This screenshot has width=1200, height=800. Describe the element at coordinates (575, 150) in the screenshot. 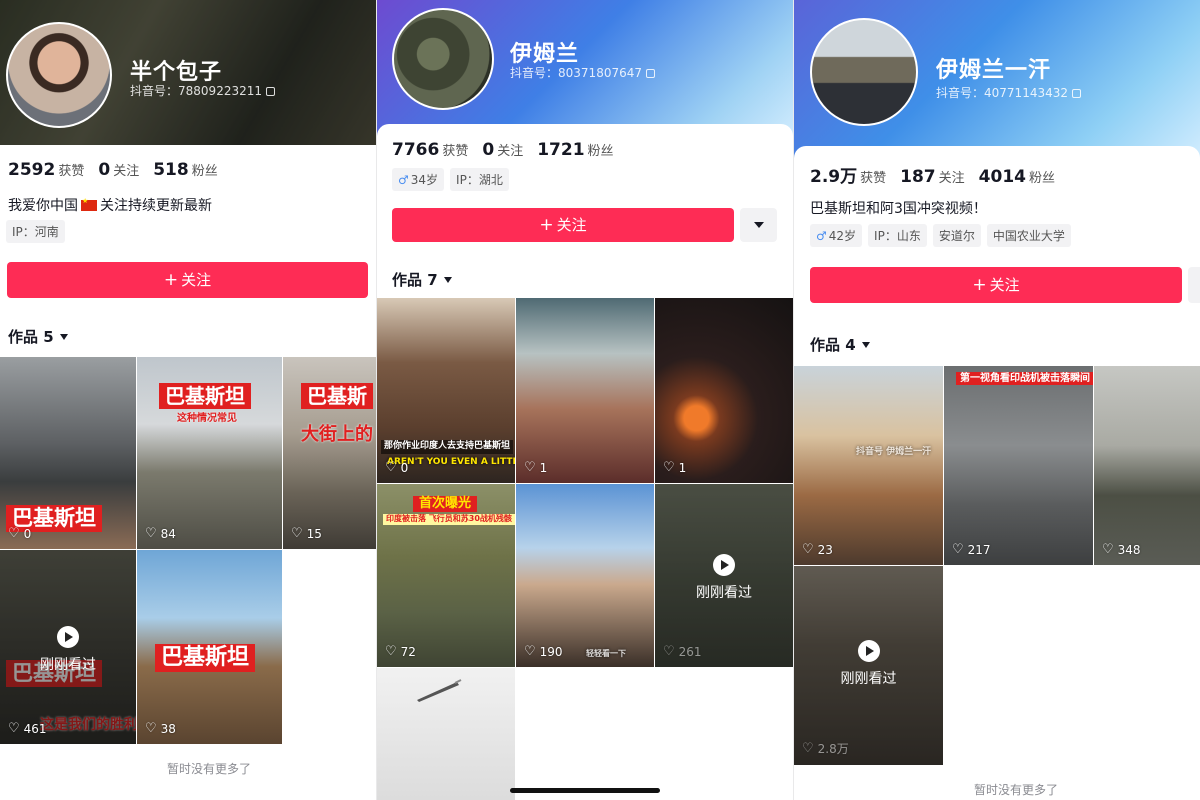

I see `stat-followers: 1721 粉丝` at that location.